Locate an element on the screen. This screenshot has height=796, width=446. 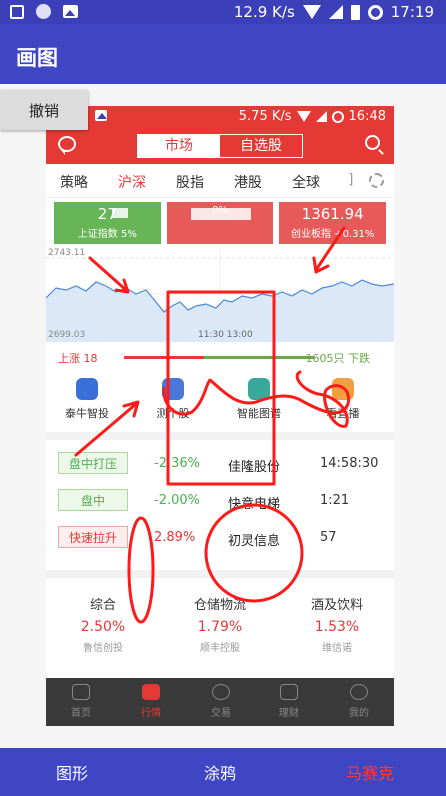
mosaic-tool-button: 马赛克 is located at coordinates (370, 772).